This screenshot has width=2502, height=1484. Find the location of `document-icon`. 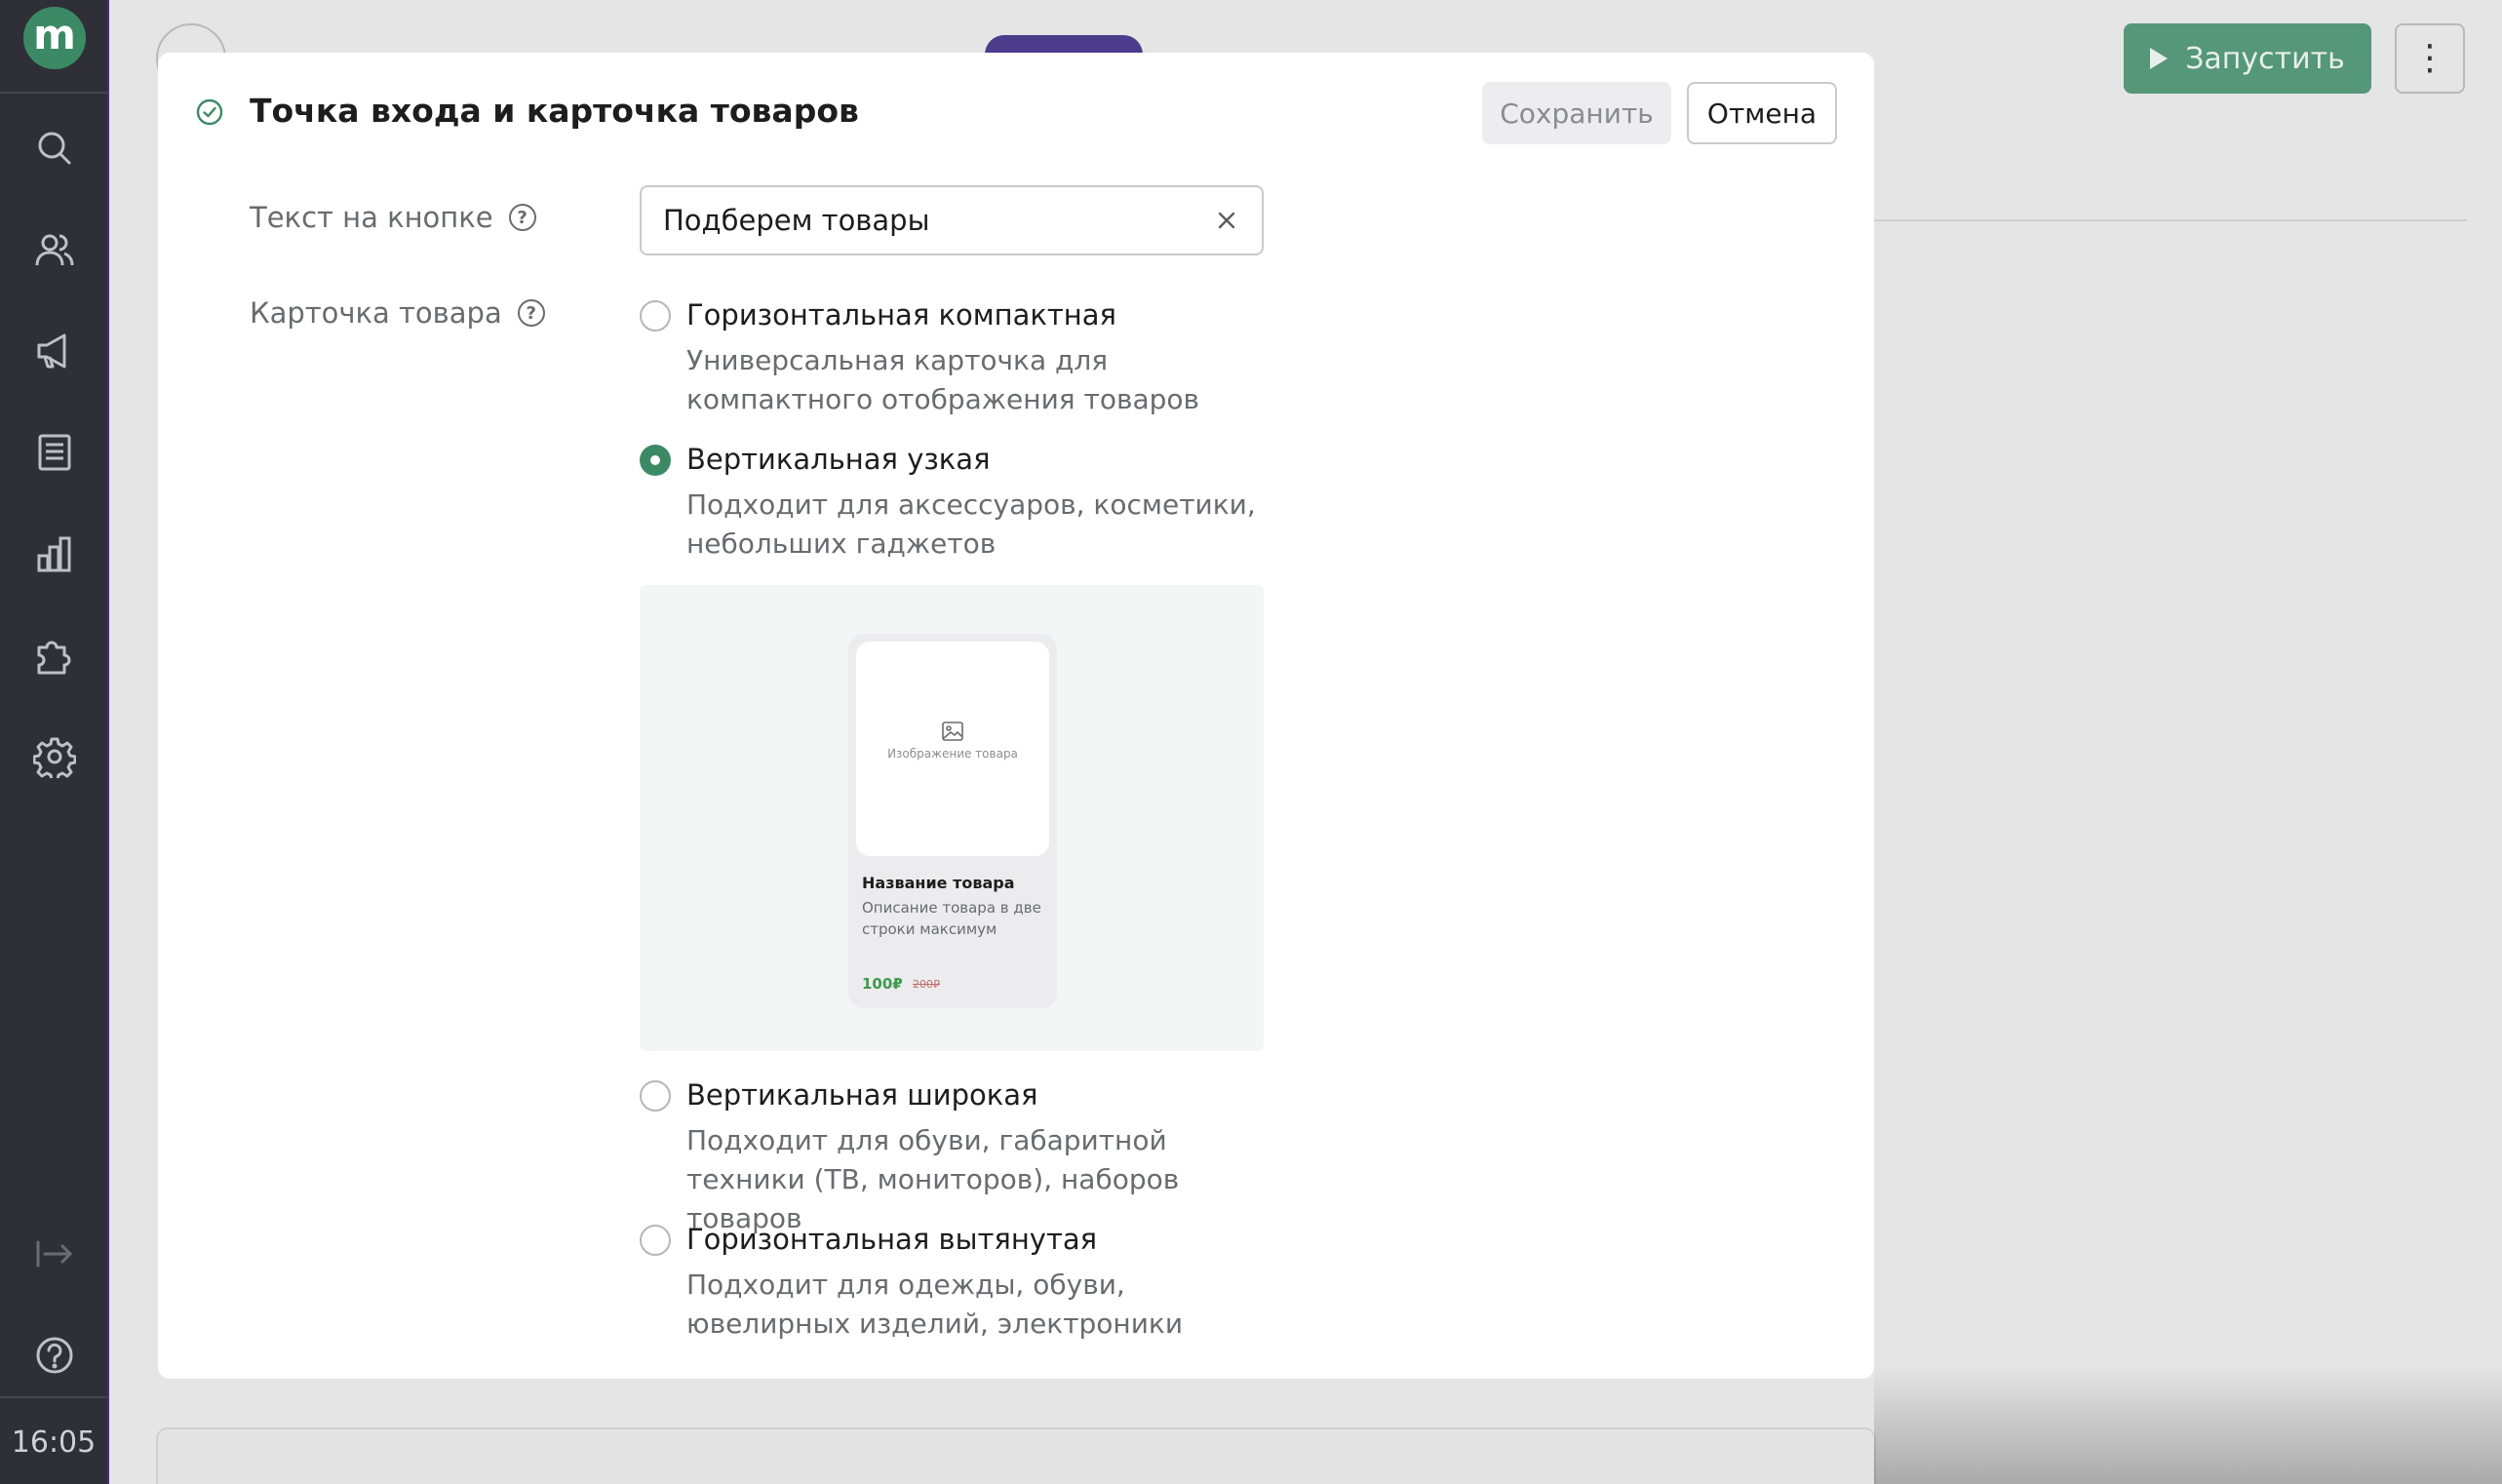

document-icon is located at coordinates (54, 452).